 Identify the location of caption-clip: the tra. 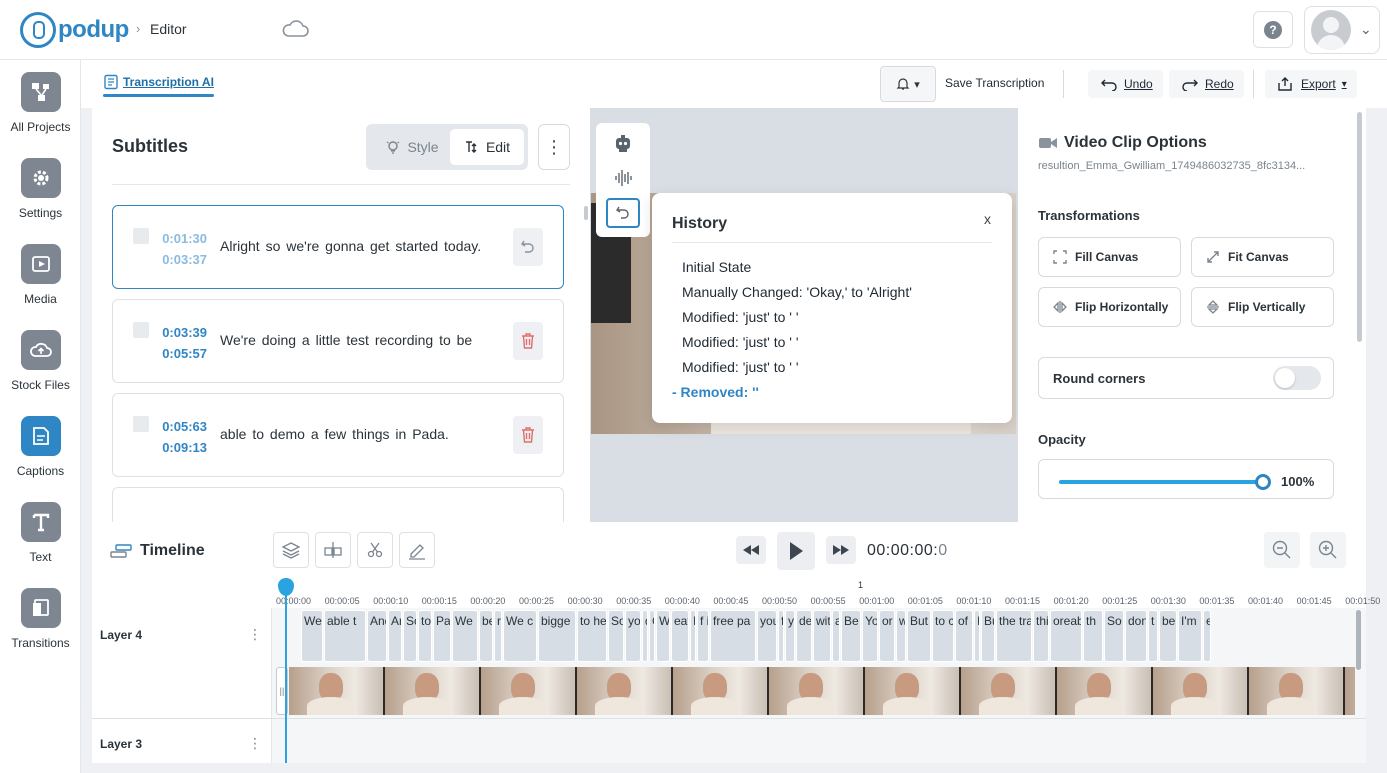
(1014, 636).